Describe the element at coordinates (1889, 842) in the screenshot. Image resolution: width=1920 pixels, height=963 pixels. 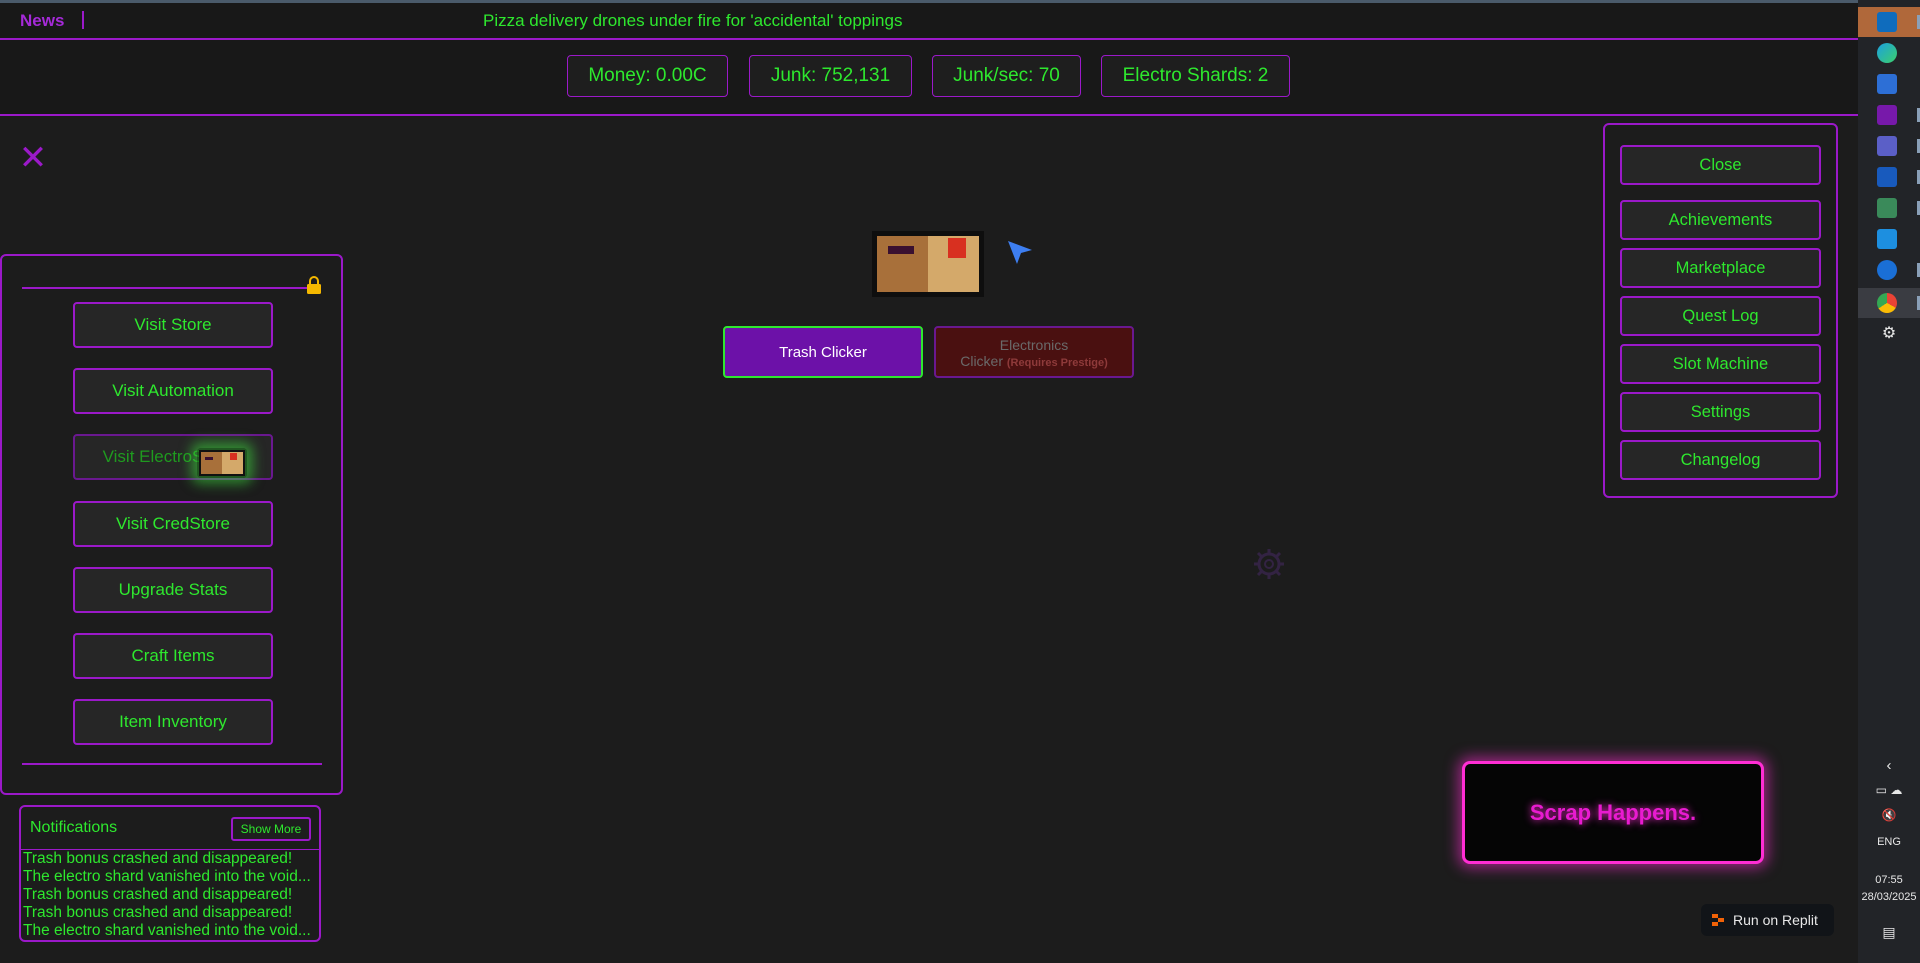
I see `language-indicator: ENG` at that location.